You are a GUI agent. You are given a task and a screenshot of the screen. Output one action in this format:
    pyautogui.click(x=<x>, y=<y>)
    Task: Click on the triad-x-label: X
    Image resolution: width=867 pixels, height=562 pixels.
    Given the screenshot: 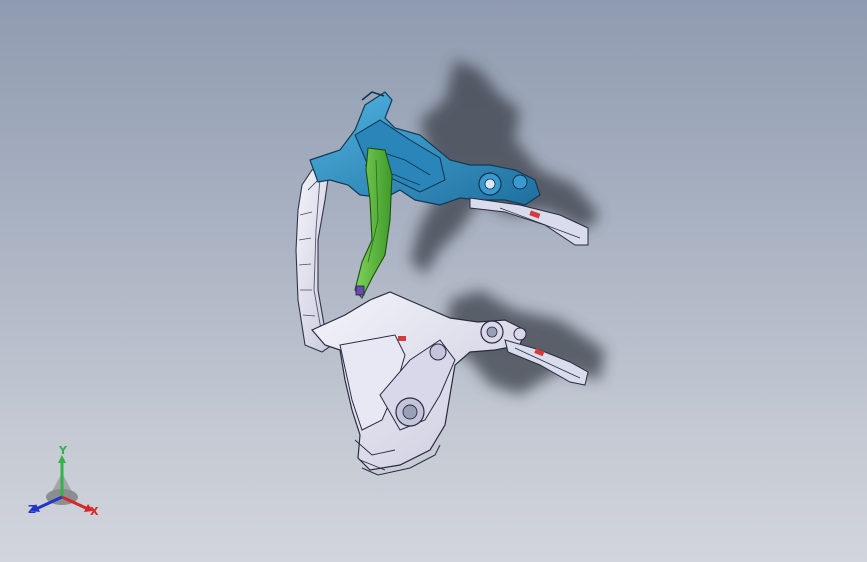 What is the action you would take?
    pyautogui.click(x=94, y=511)
    